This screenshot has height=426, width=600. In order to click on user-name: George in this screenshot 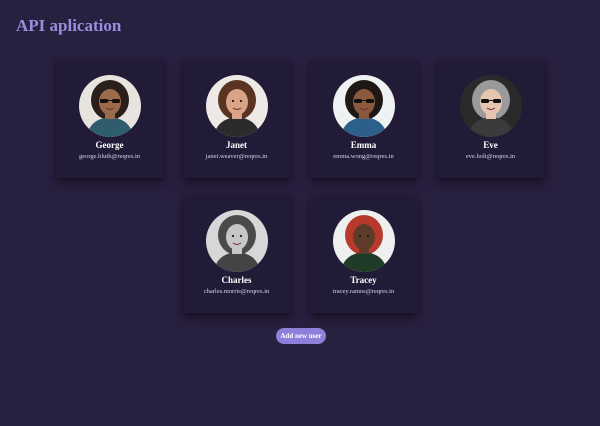, I will do `click(109, 145)`.